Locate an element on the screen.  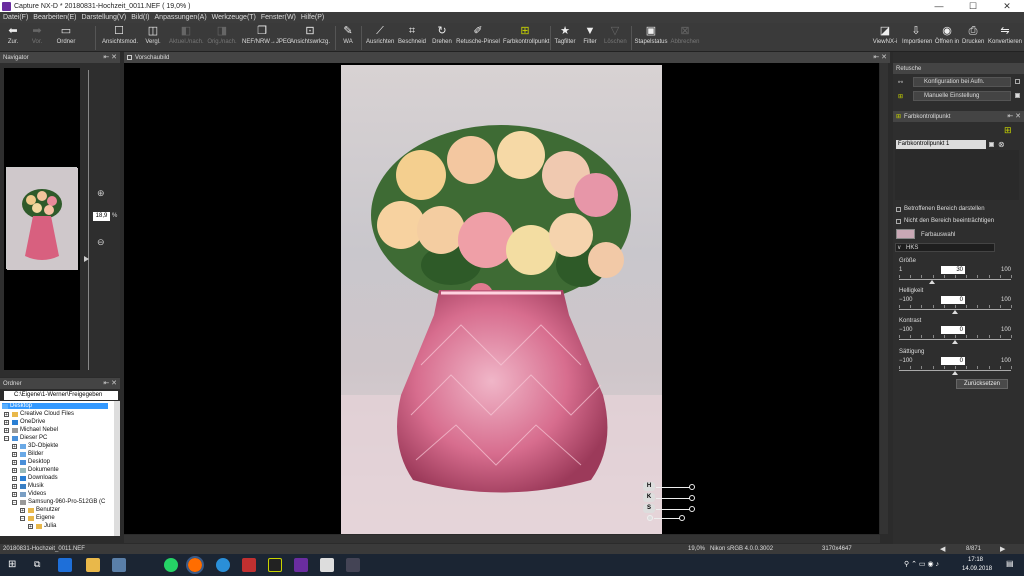
current-after-button: ◧ Aktuel./nach. is located at coordinates (186, 35).